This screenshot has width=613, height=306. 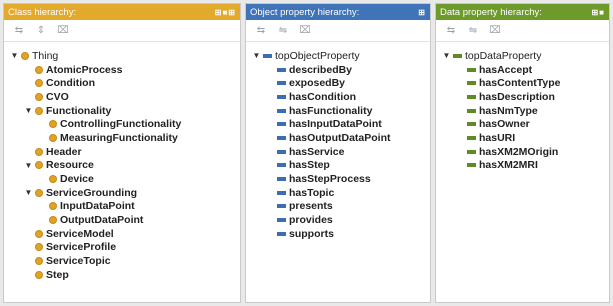 I want to click on add-sibling-button: ⇕, so click(x=41, y=31).